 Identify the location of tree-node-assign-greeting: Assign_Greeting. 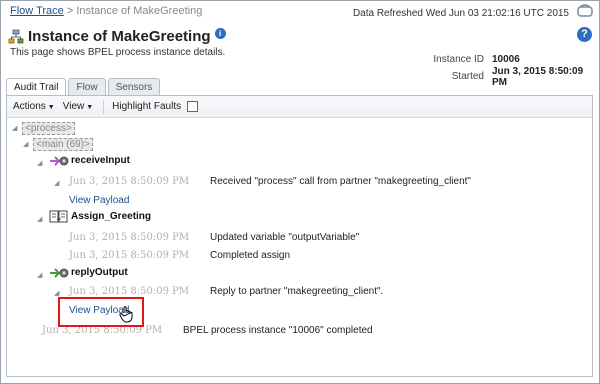
(111, 216).